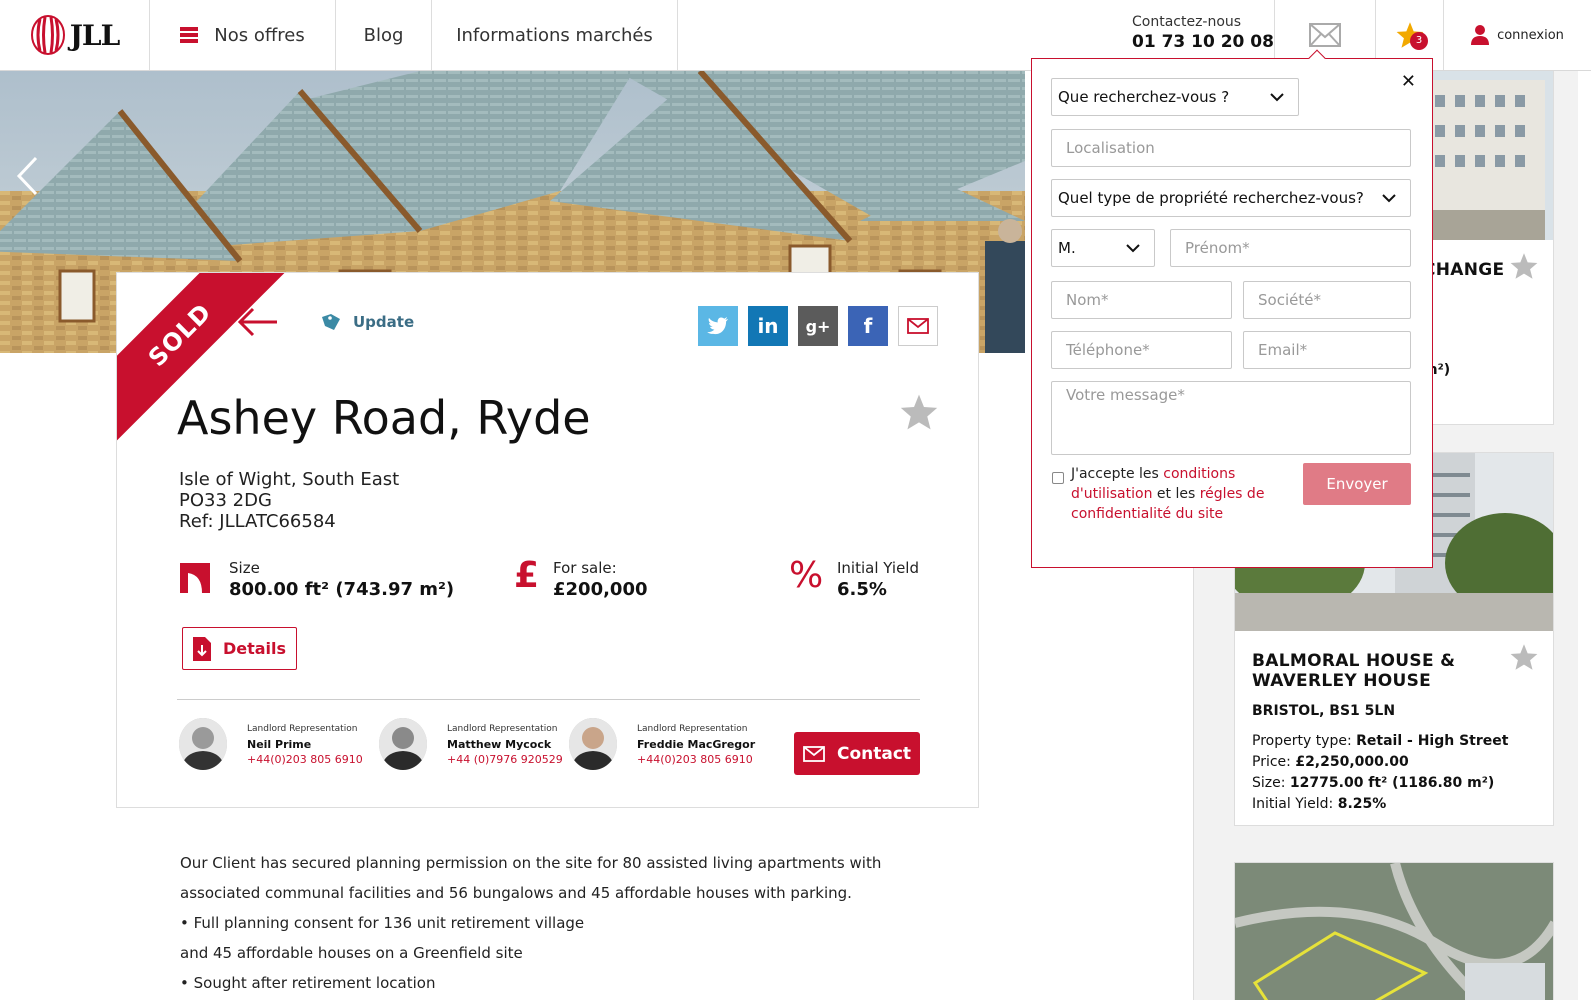  I want to click on googleplus-icon: g+, so click(818, 326).